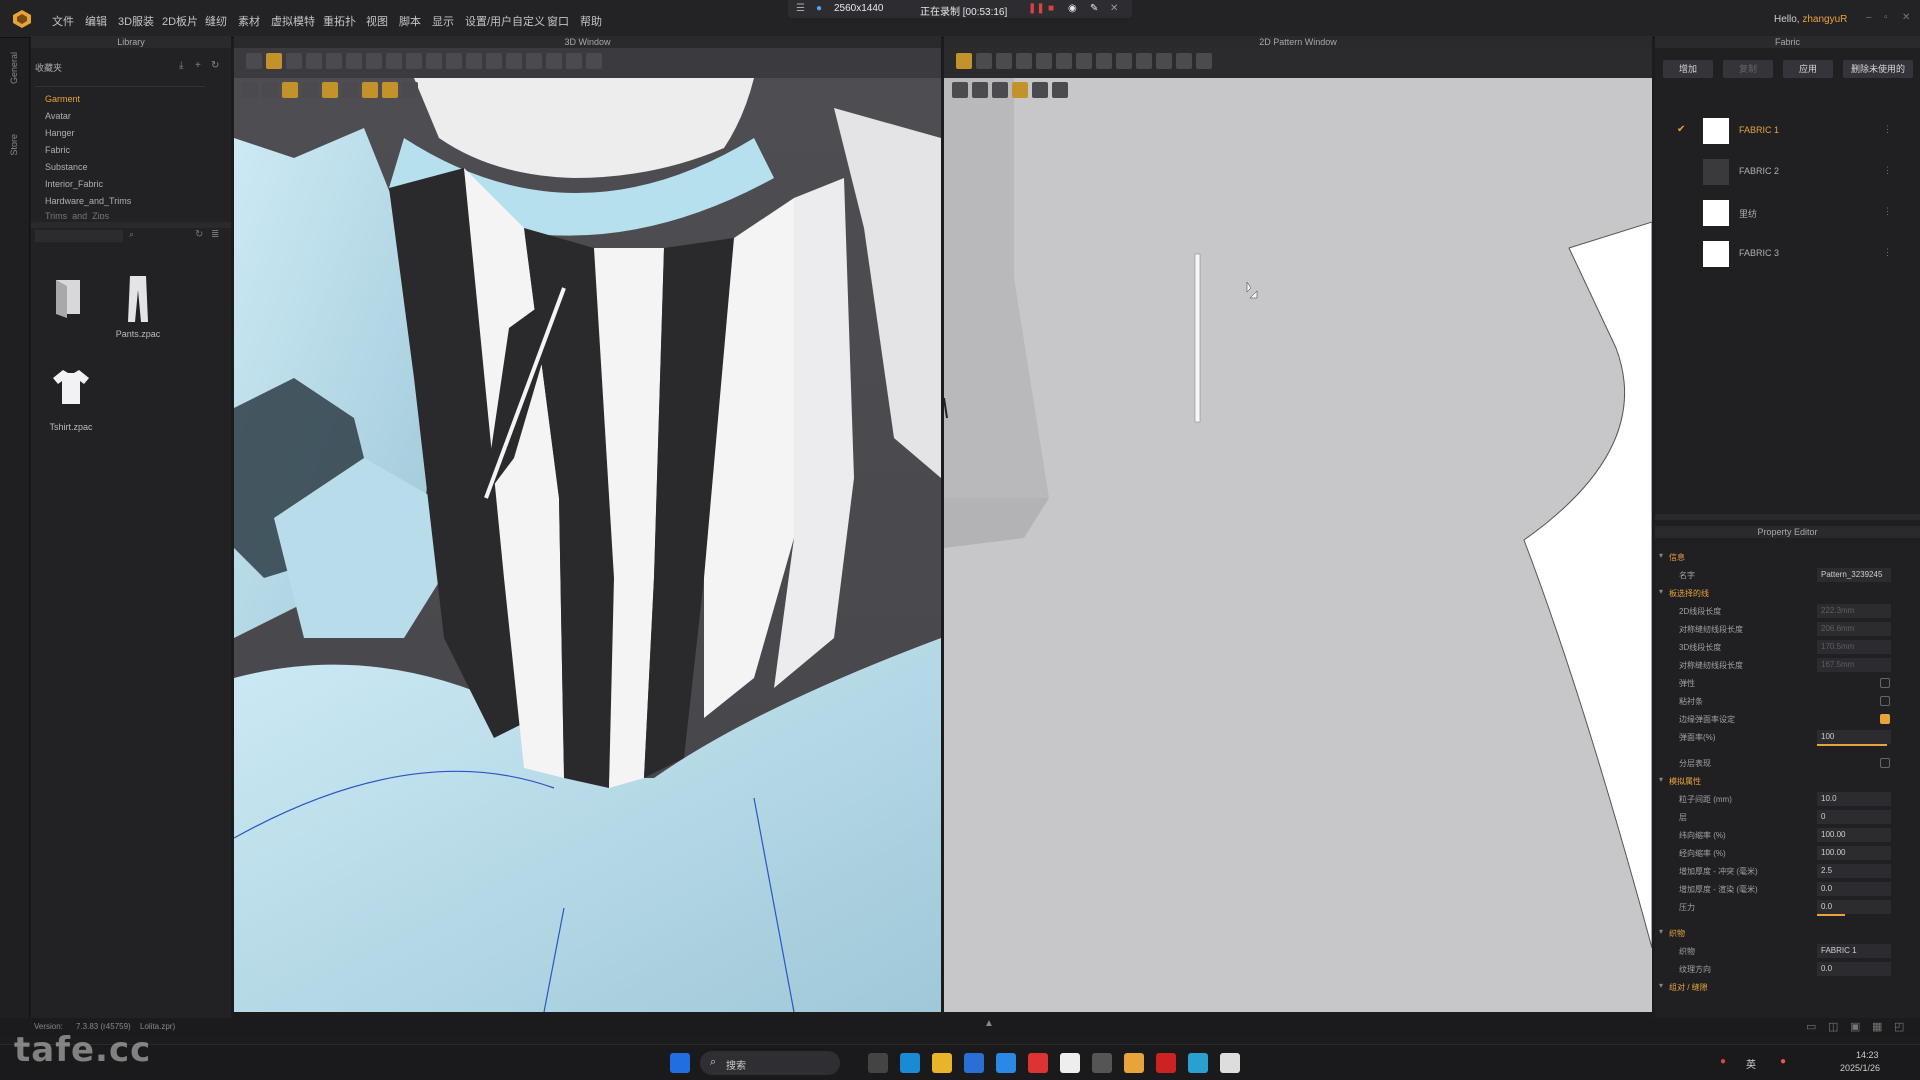  What do you see at coordinates (1036, 8) in the screenshot?
I see `pause-icon: ❚❚` at bounding box center [1036, 8].